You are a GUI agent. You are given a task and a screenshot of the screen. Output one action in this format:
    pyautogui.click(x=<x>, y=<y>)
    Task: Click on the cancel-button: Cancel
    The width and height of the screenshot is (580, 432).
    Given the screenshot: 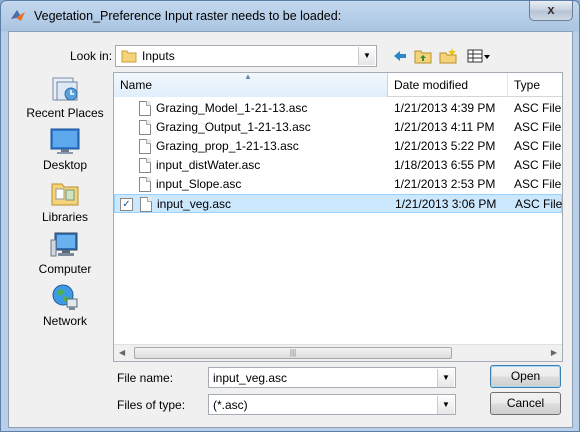 What is the action you would take?
    pyautogui.click(x=525, y=403)
    